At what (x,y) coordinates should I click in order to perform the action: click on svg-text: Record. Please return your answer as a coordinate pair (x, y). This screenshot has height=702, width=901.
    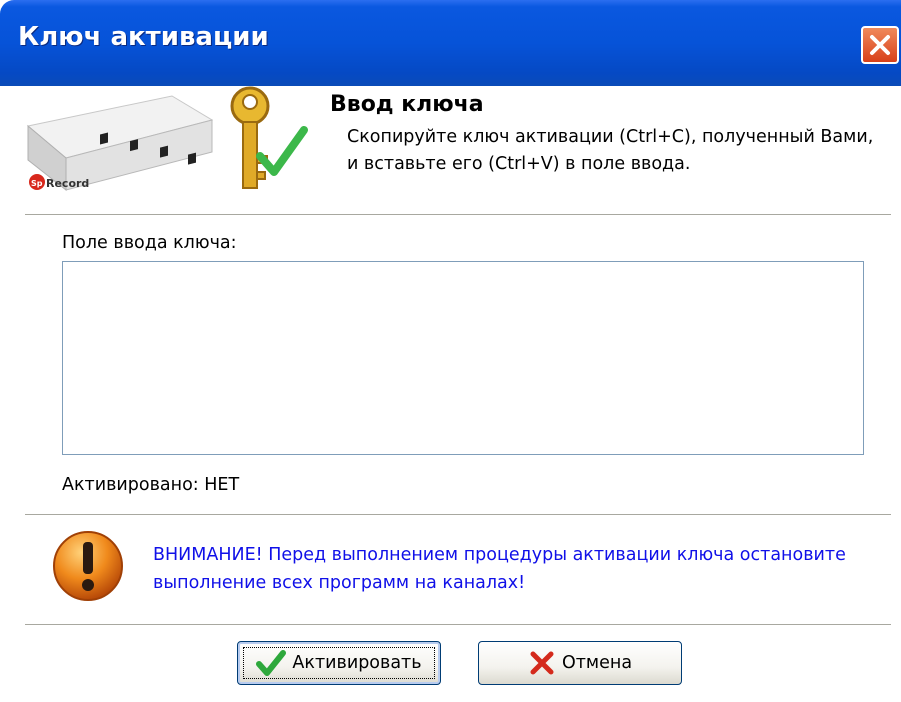
    Looking at the image, I should click on (67, 183).